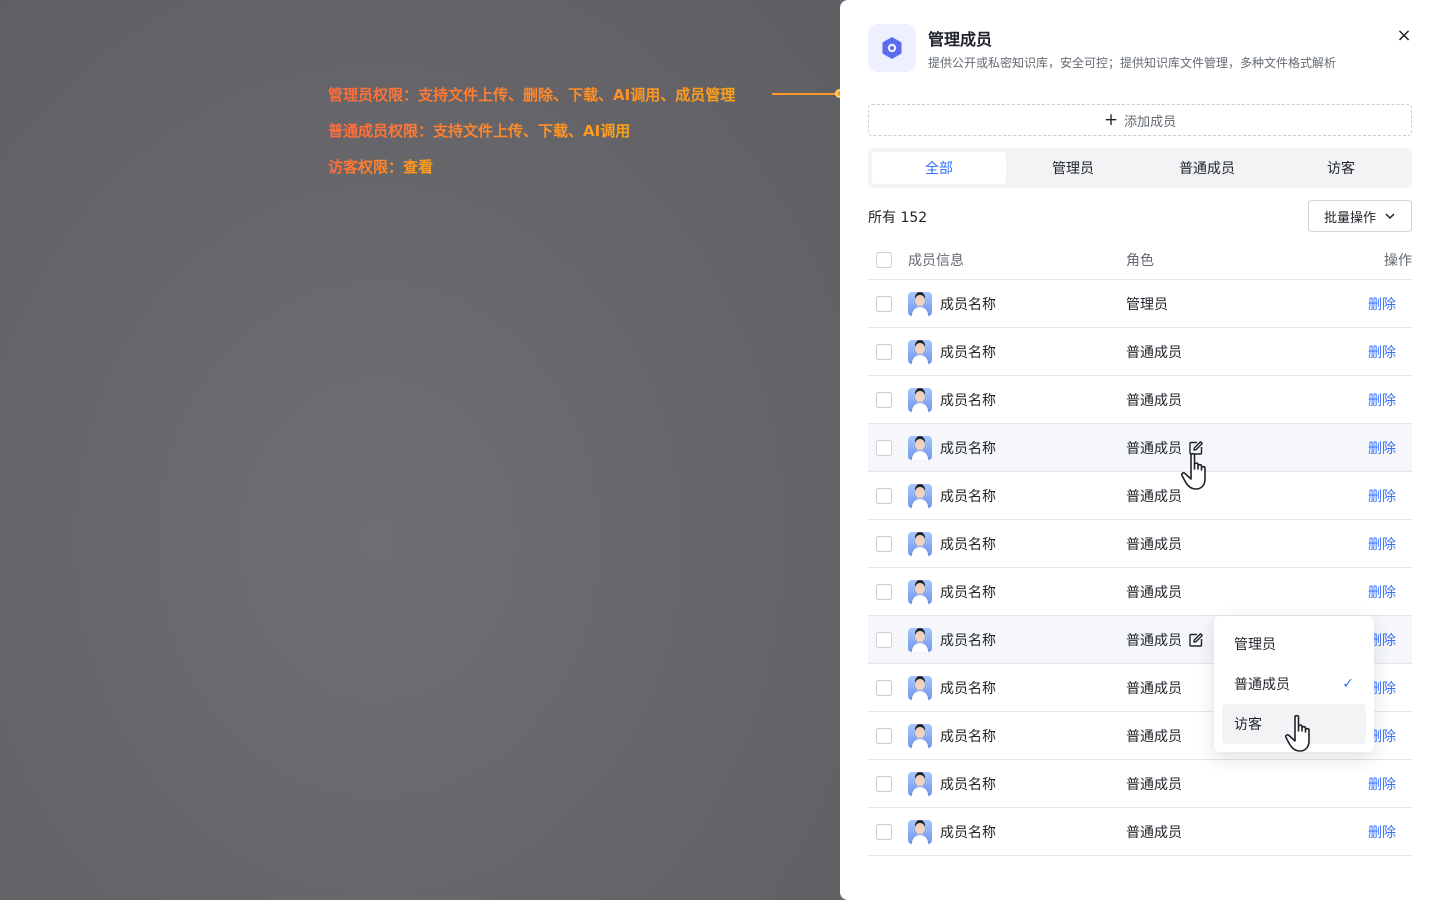 The height and width of the screenshot is (900, 1440). What do you see at coordinates (1398, 260) in the screenshot?
I see `header-operation: 操作` at bounding box center [1398, 260].